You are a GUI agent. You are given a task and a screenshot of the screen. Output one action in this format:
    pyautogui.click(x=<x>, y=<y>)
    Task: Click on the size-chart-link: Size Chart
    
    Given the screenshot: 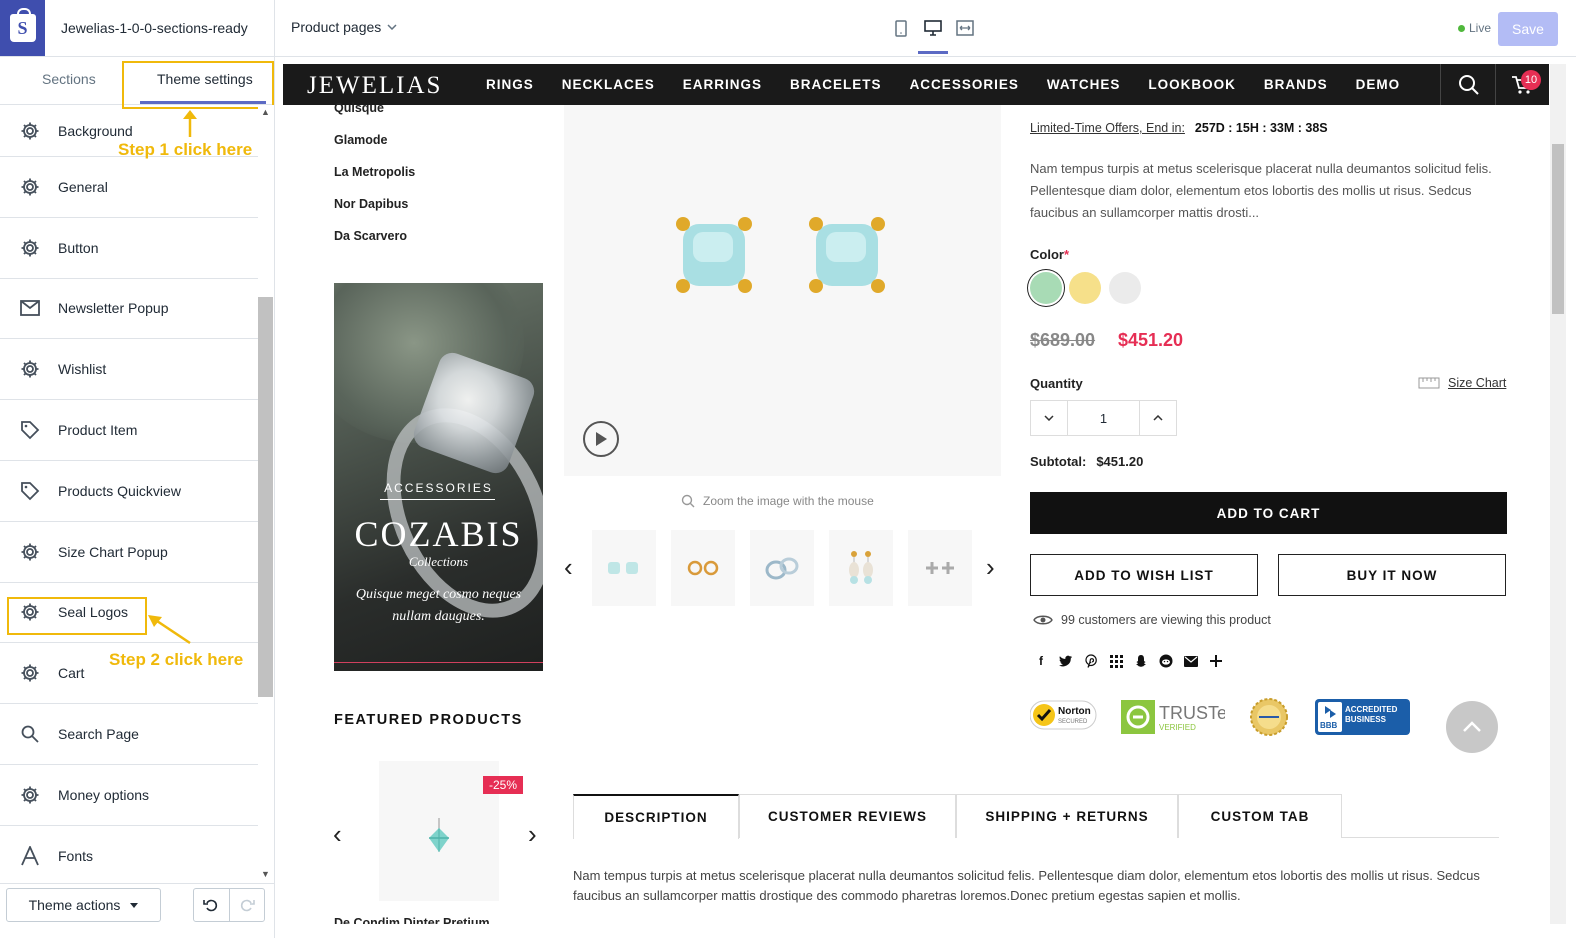 What is the action you would take?
    pyautogui.click(x=1462, y=383)
    